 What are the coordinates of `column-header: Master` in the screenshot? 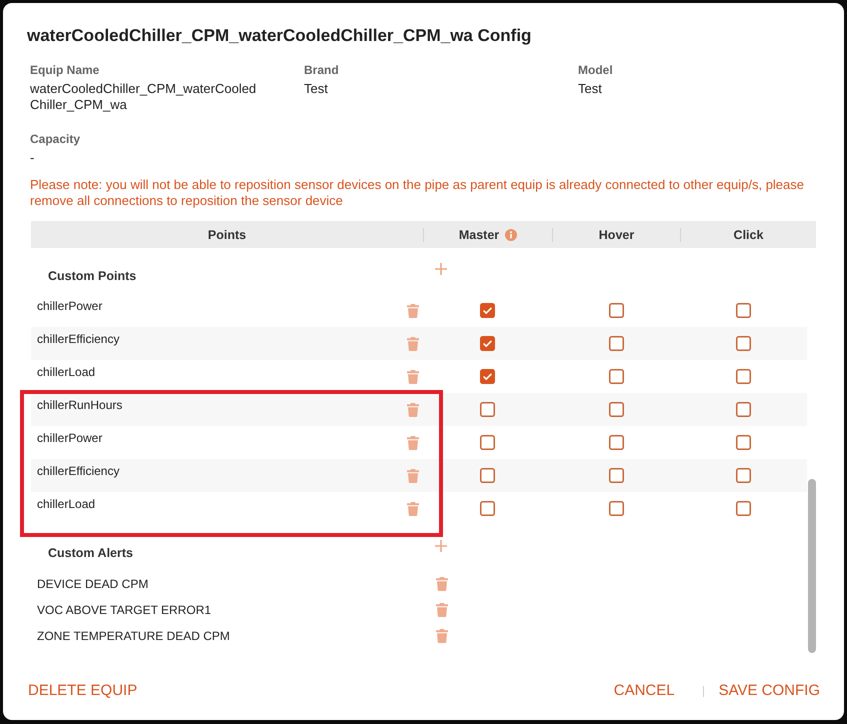 It's located at (479, 234).